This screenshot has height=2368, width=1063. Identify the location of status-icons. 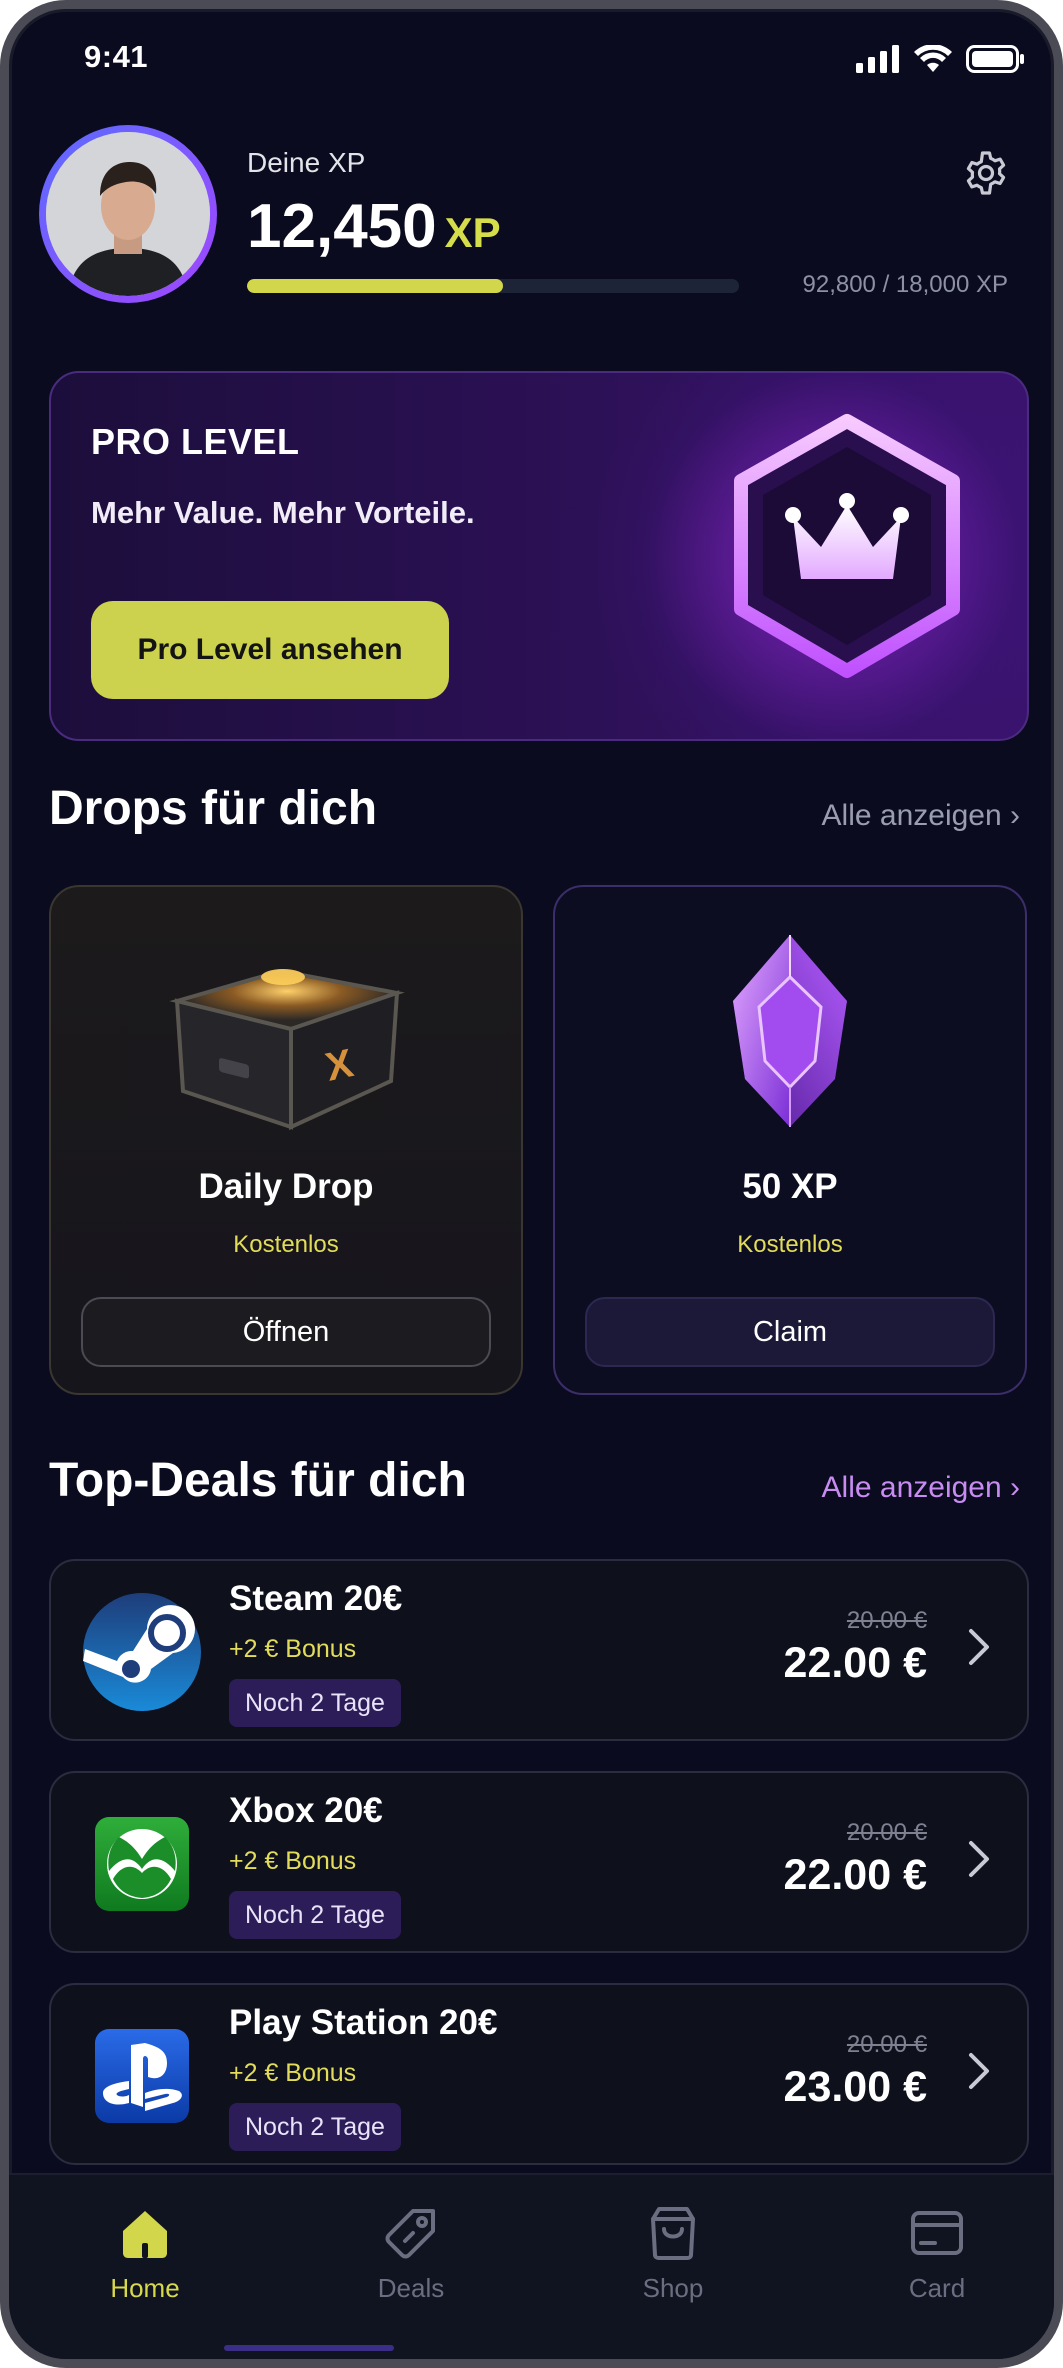
(940, 59).